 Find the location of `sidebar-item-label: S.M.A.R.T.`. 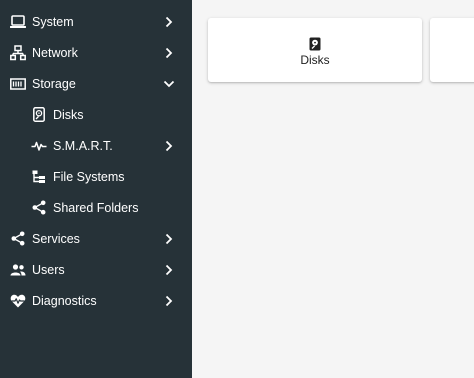

sidebar-item-label: S.M.A.R.T. is located at coordinates (83, 145).